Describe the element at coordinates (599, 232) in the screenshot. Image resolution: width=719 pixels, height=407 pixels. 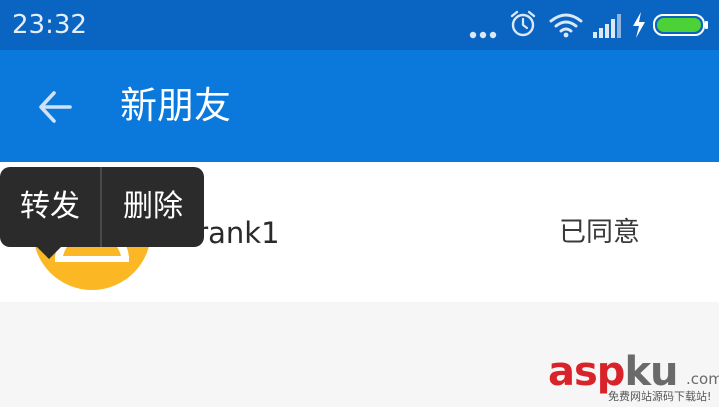
I see `request-status-label: 已同意` at that location.